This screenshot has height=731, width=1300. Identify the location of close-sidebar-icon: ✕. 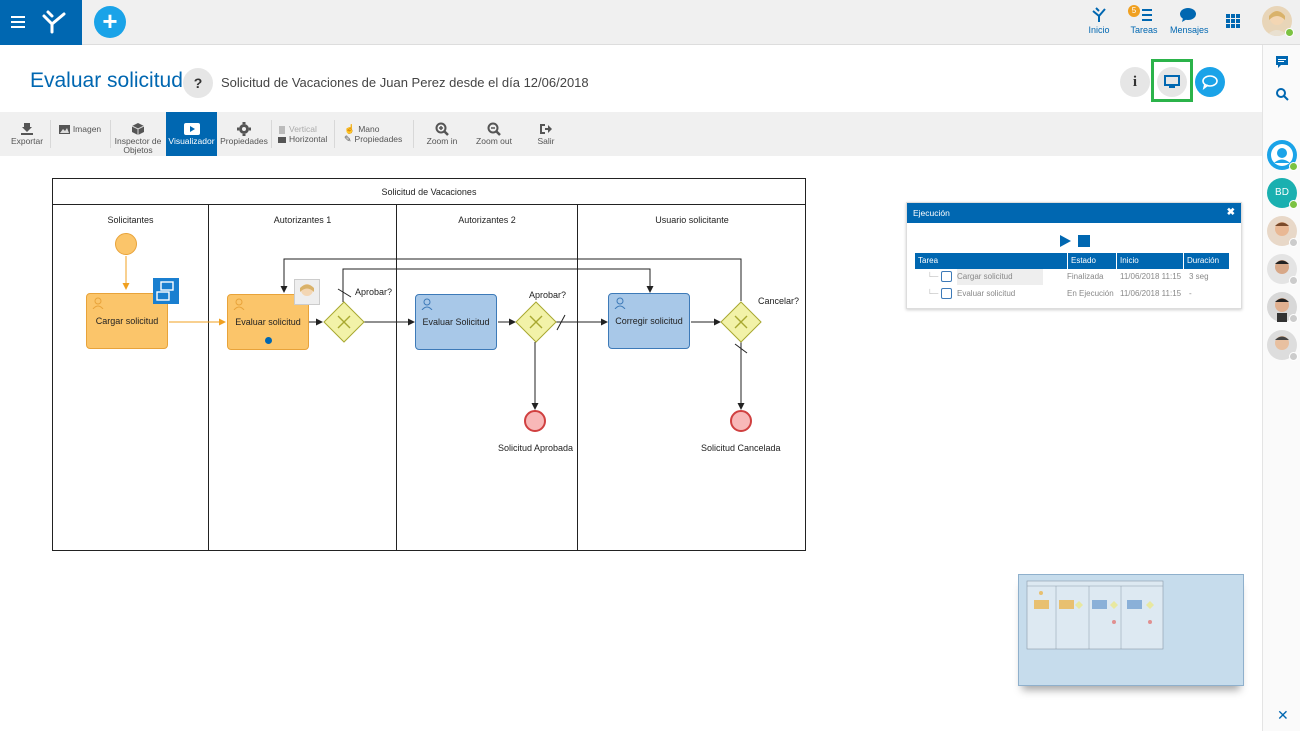
(1283, 715).